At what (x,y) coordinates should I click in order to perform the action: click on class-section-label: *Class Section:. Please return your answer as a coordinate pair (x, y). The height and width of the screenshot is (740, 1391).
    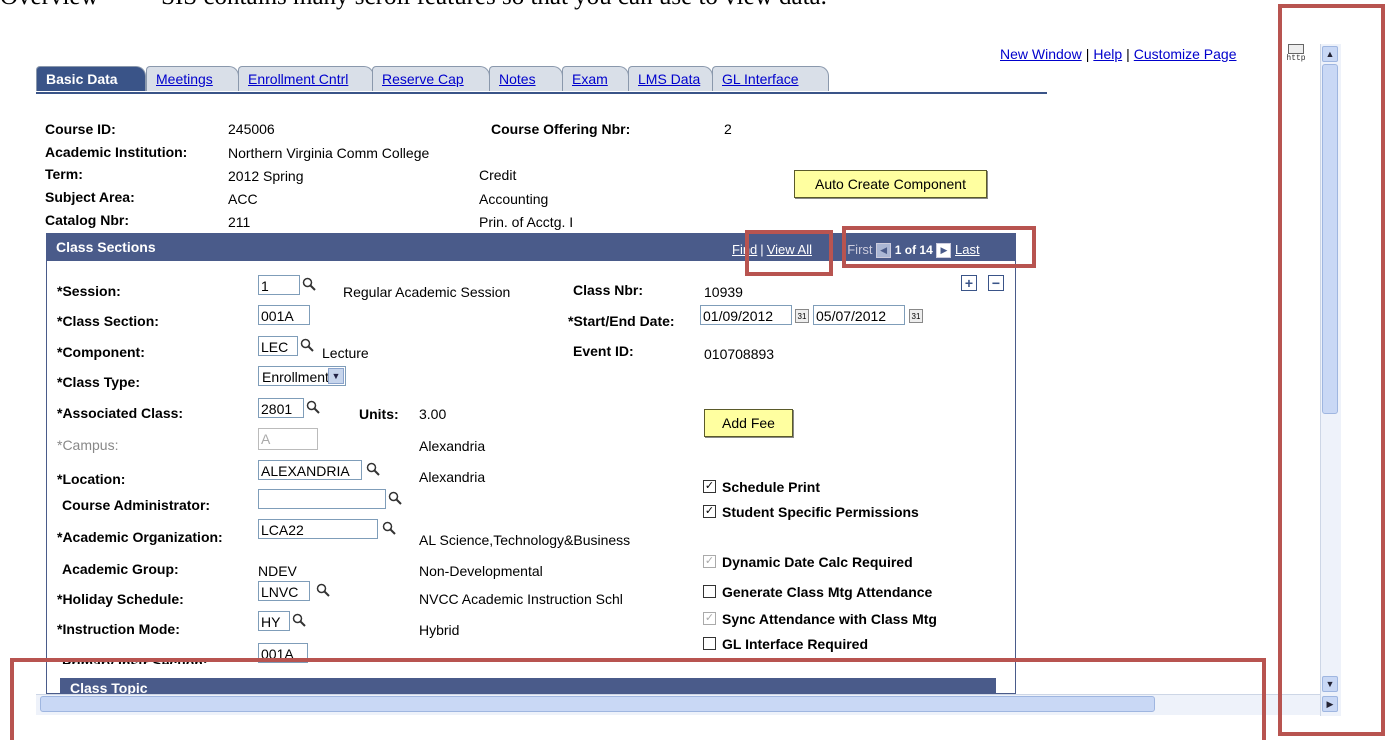
    Looking at the image, I should click on (108, 321).